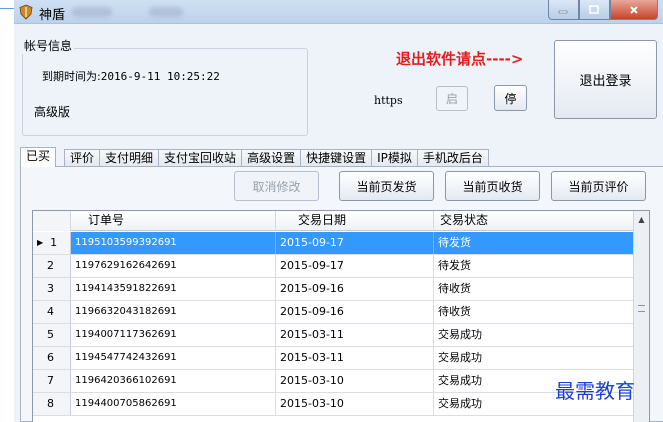  What do you see at coordinates (71, 76) in the screenshot?
I see `expiry-label: 到期时间为:` at bounding box center [71, 76].